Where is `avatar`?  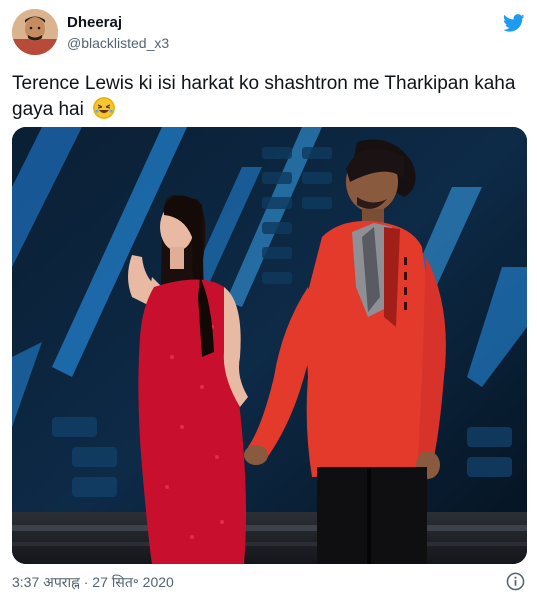
avatar is located at coordinates (35, 32).